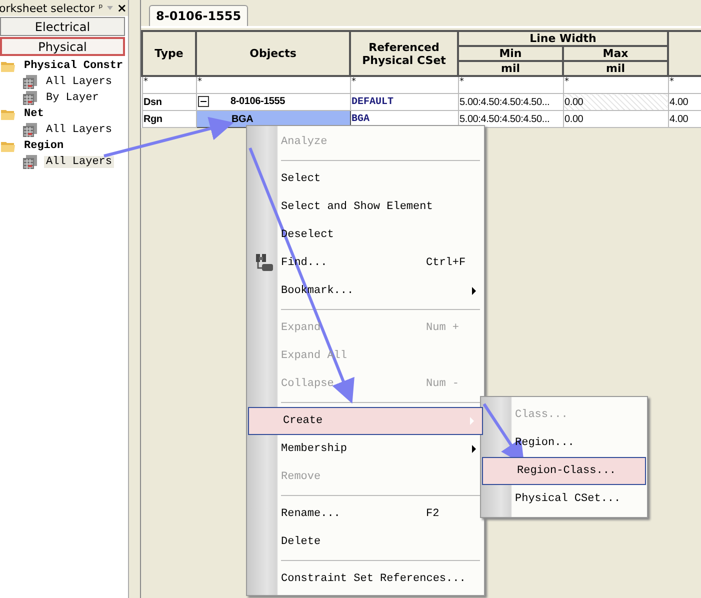 This screenshot has height=598, width=701. What do you see at coordinates (44, 146) in the screenshot?
I see `tree-item: Region` at bounding box center [44, 146].